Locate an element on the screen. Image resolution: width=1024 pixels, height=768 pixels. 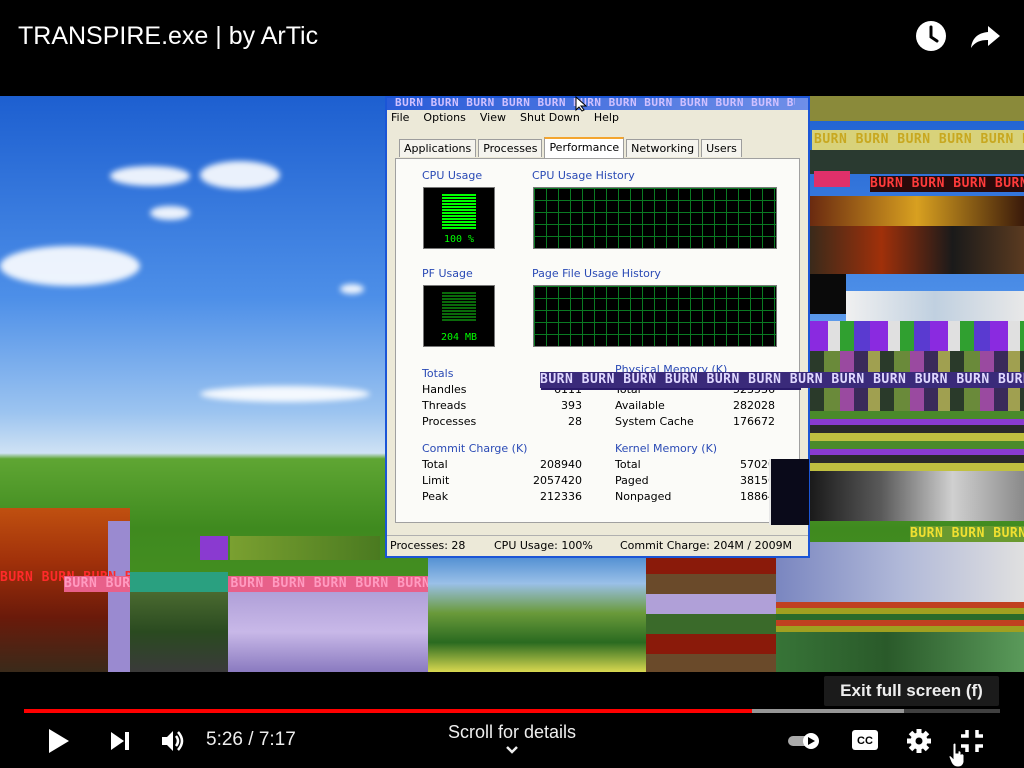
gear-icon is located at coordinates (919, 741).